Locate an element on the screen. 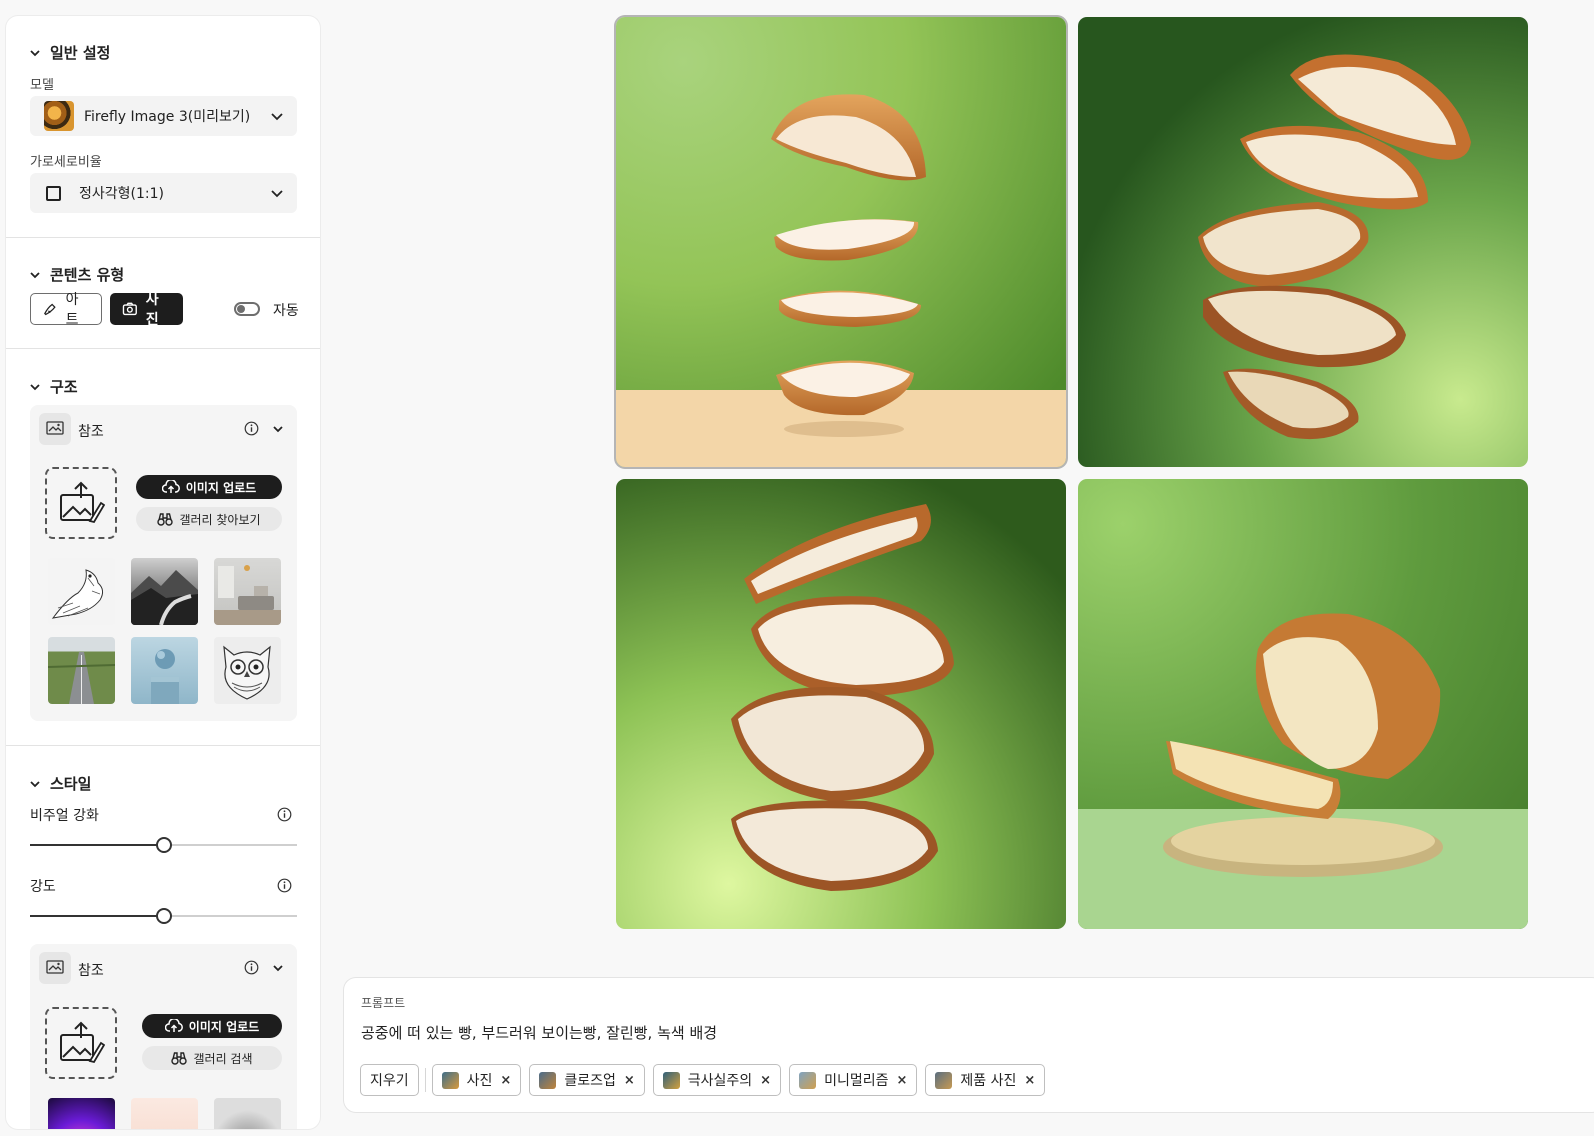 This screenshot has height=1136, width=1594. chip-photo: 사진 × is located at coordinates (476, 1080).